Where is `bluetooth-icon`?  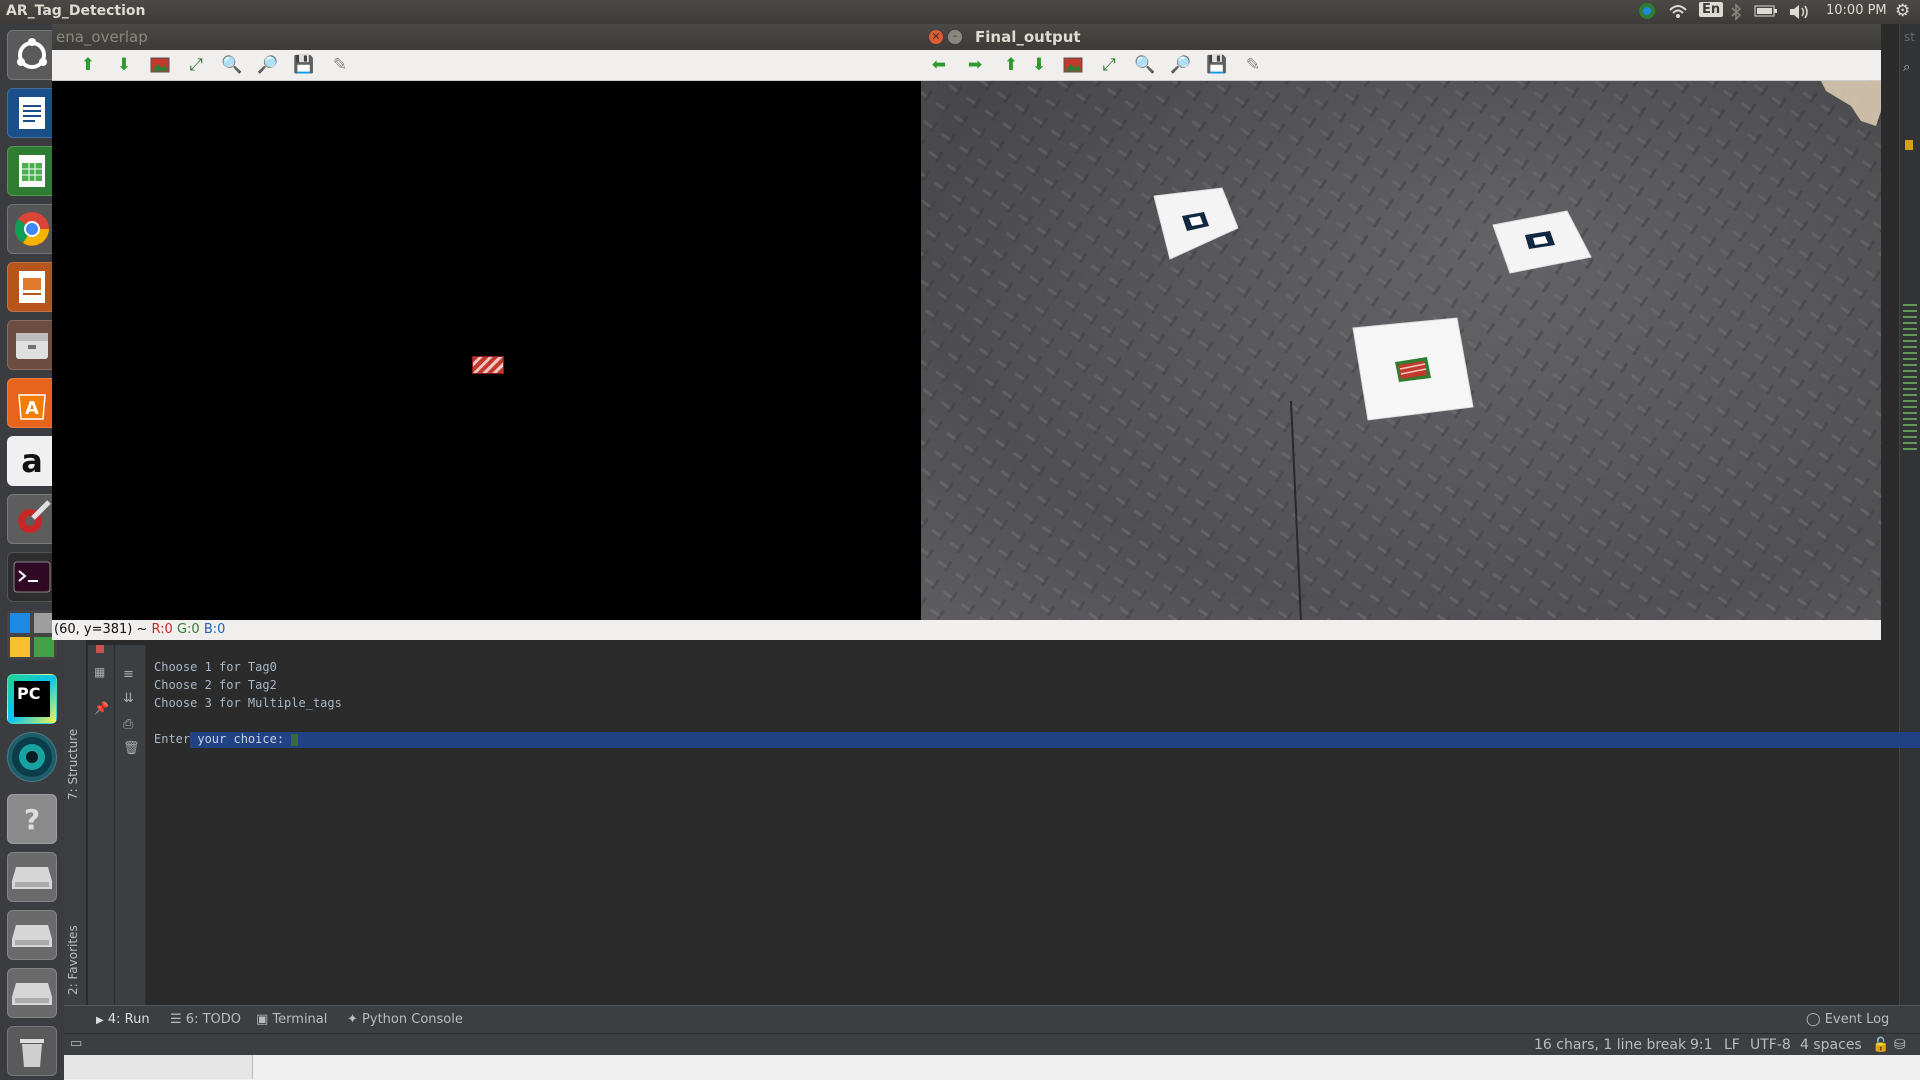 bluetooth-icon is located at coordinates (1736, 14).